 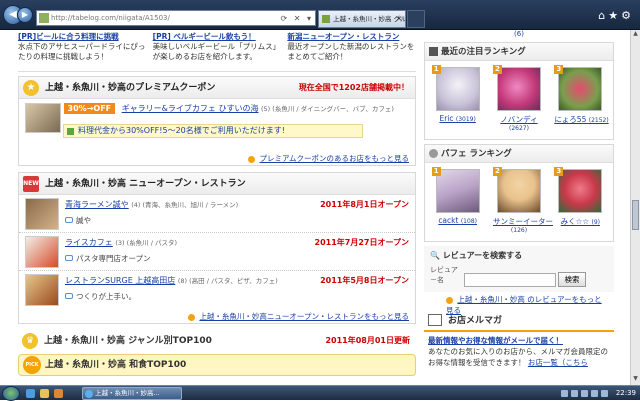 I want to click on coupon-more-link: プレミアムクーポンのあるお店をもっと見る, so click(x=217, y=158).